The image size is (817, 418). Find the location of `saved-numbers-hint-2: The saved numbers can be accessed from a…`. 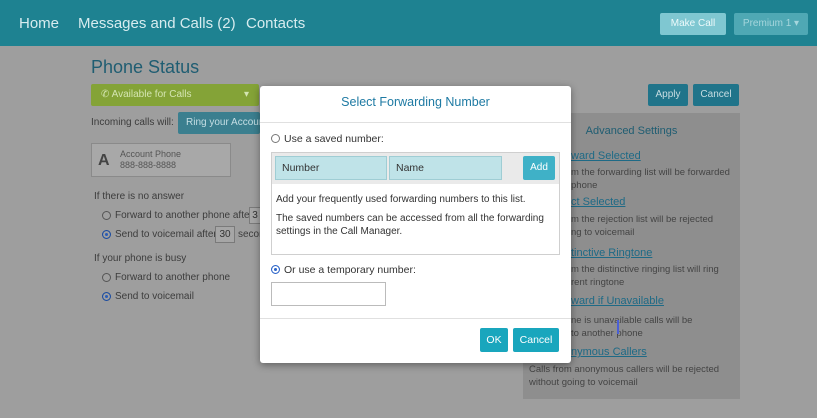

saved-numbers-hint-2: The saved numbers can be accessed from a… is located at coordinates (410, 218).